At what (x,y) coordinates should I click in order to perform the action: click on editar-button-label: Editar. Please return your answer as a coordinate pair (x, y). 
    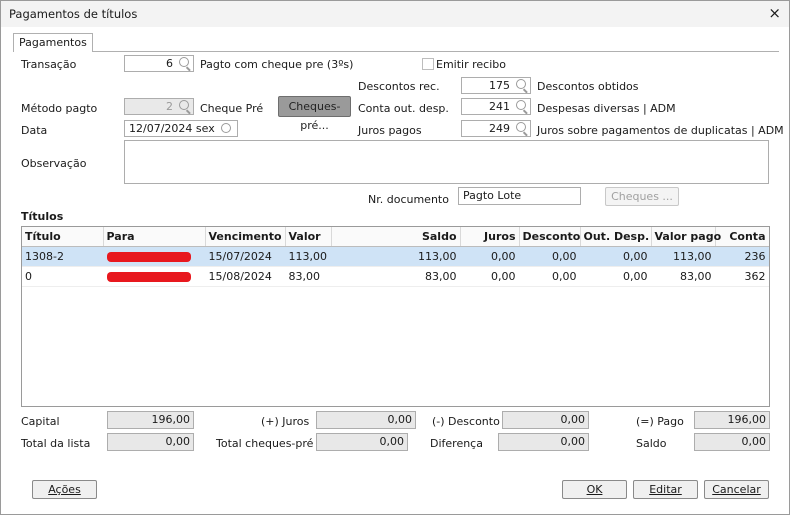
    Looking at the image, I should click on (665, 489).